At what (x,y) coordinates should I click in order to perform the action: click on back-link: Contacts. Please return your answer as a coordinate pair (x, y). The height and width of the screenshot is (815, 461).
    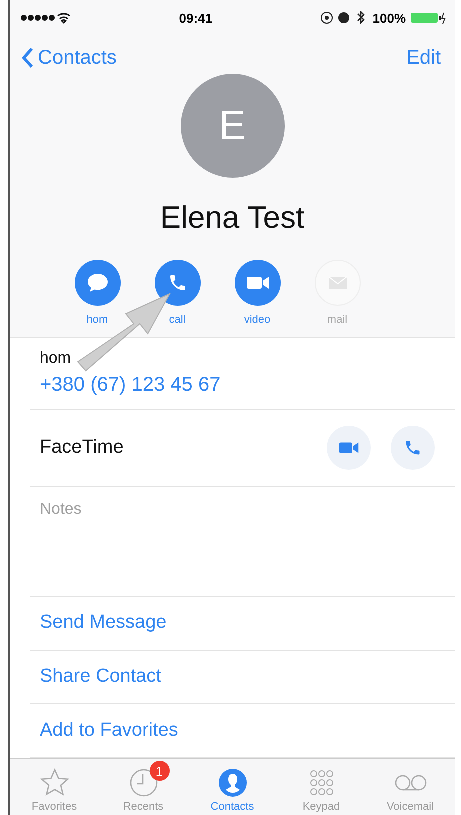
    Looking at the image, I should click on (69, 58).